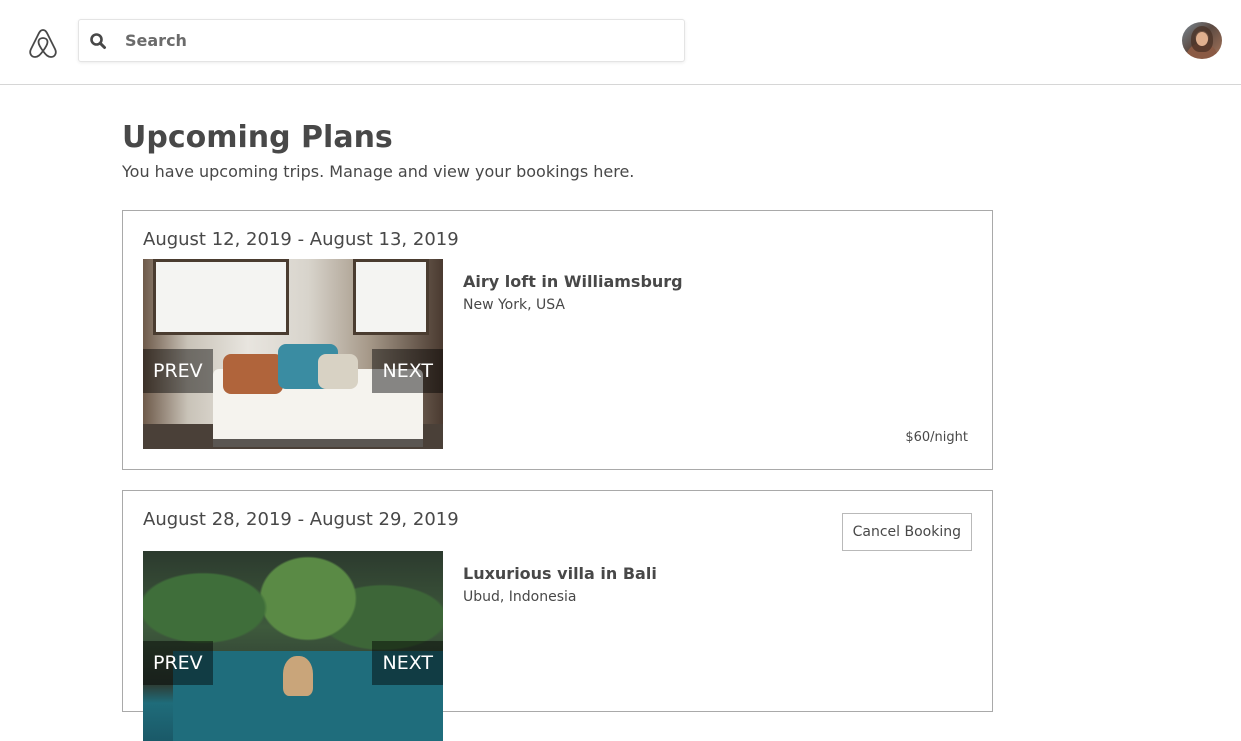  Describe the element at coordinates (257, 137) in the screenshot. I see `page-title: Upcoming Plans` at that location.